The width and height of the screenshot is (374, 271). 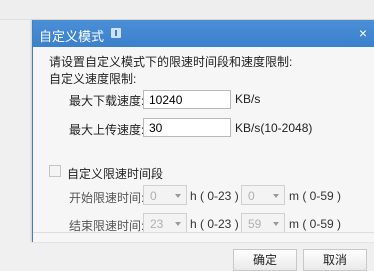 What do you see at coordinates (115, 174) in the screenshot?
I see `time-limit-checkbox-label: 自定义限速时间段` at bounding box center [115, 174].